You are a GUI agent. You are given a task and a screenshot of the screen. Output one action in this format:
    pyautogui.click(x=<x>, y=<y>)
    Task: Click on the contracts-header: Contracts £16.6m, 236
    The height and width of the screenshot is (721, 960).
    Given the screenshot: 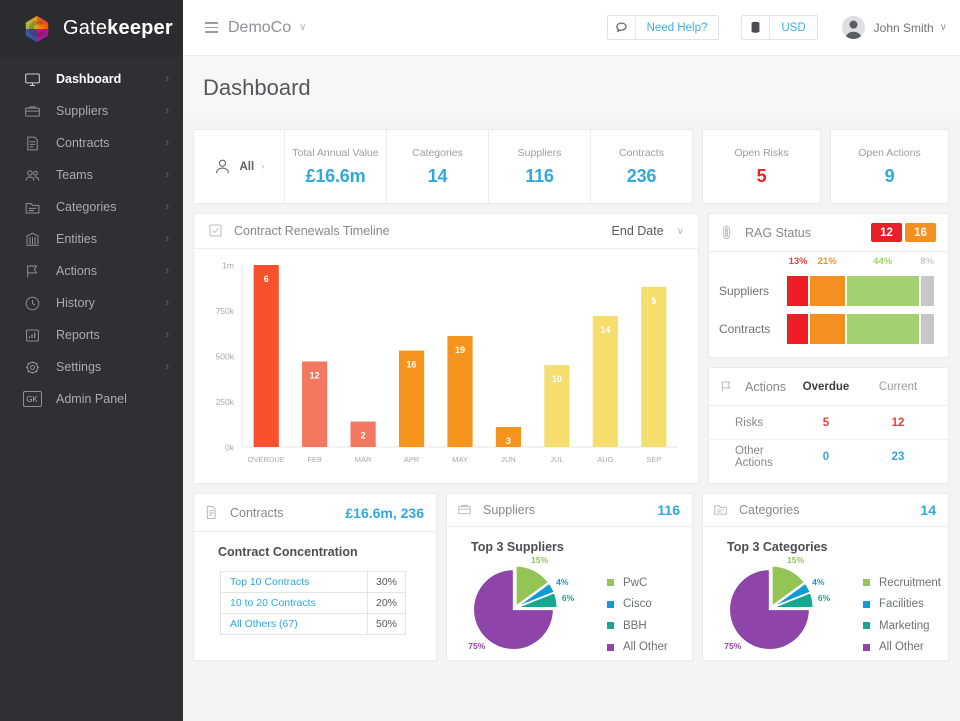 What is the action you would take?
    pyautogui.click(x=315, y=513)
    